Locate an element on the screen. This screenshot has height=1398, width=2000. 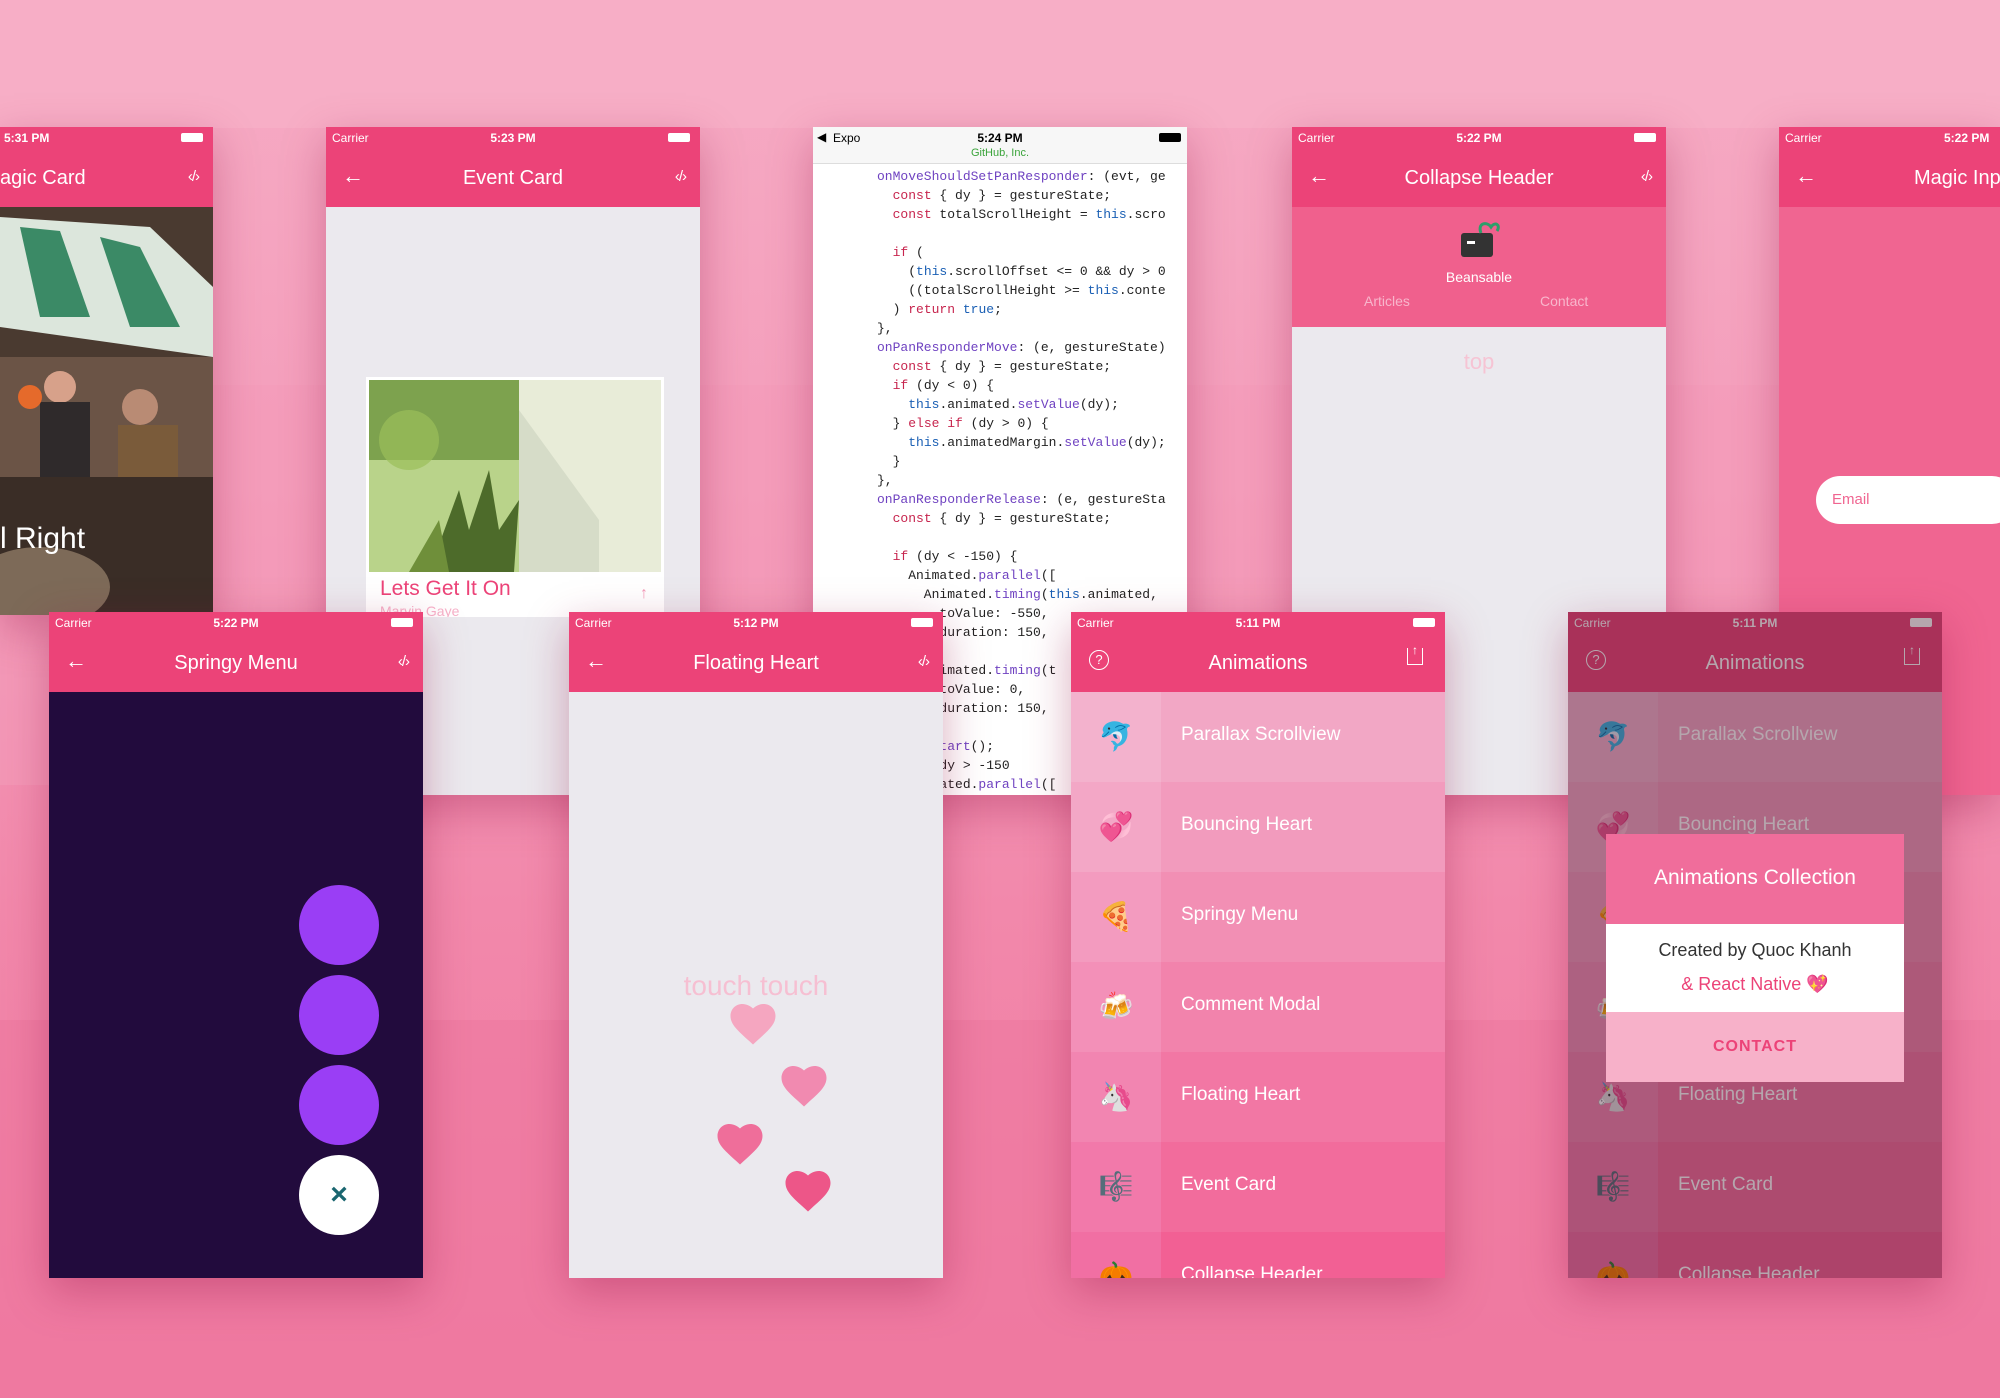
card-title: Lets Get It On is located at coordinates (445, 588).